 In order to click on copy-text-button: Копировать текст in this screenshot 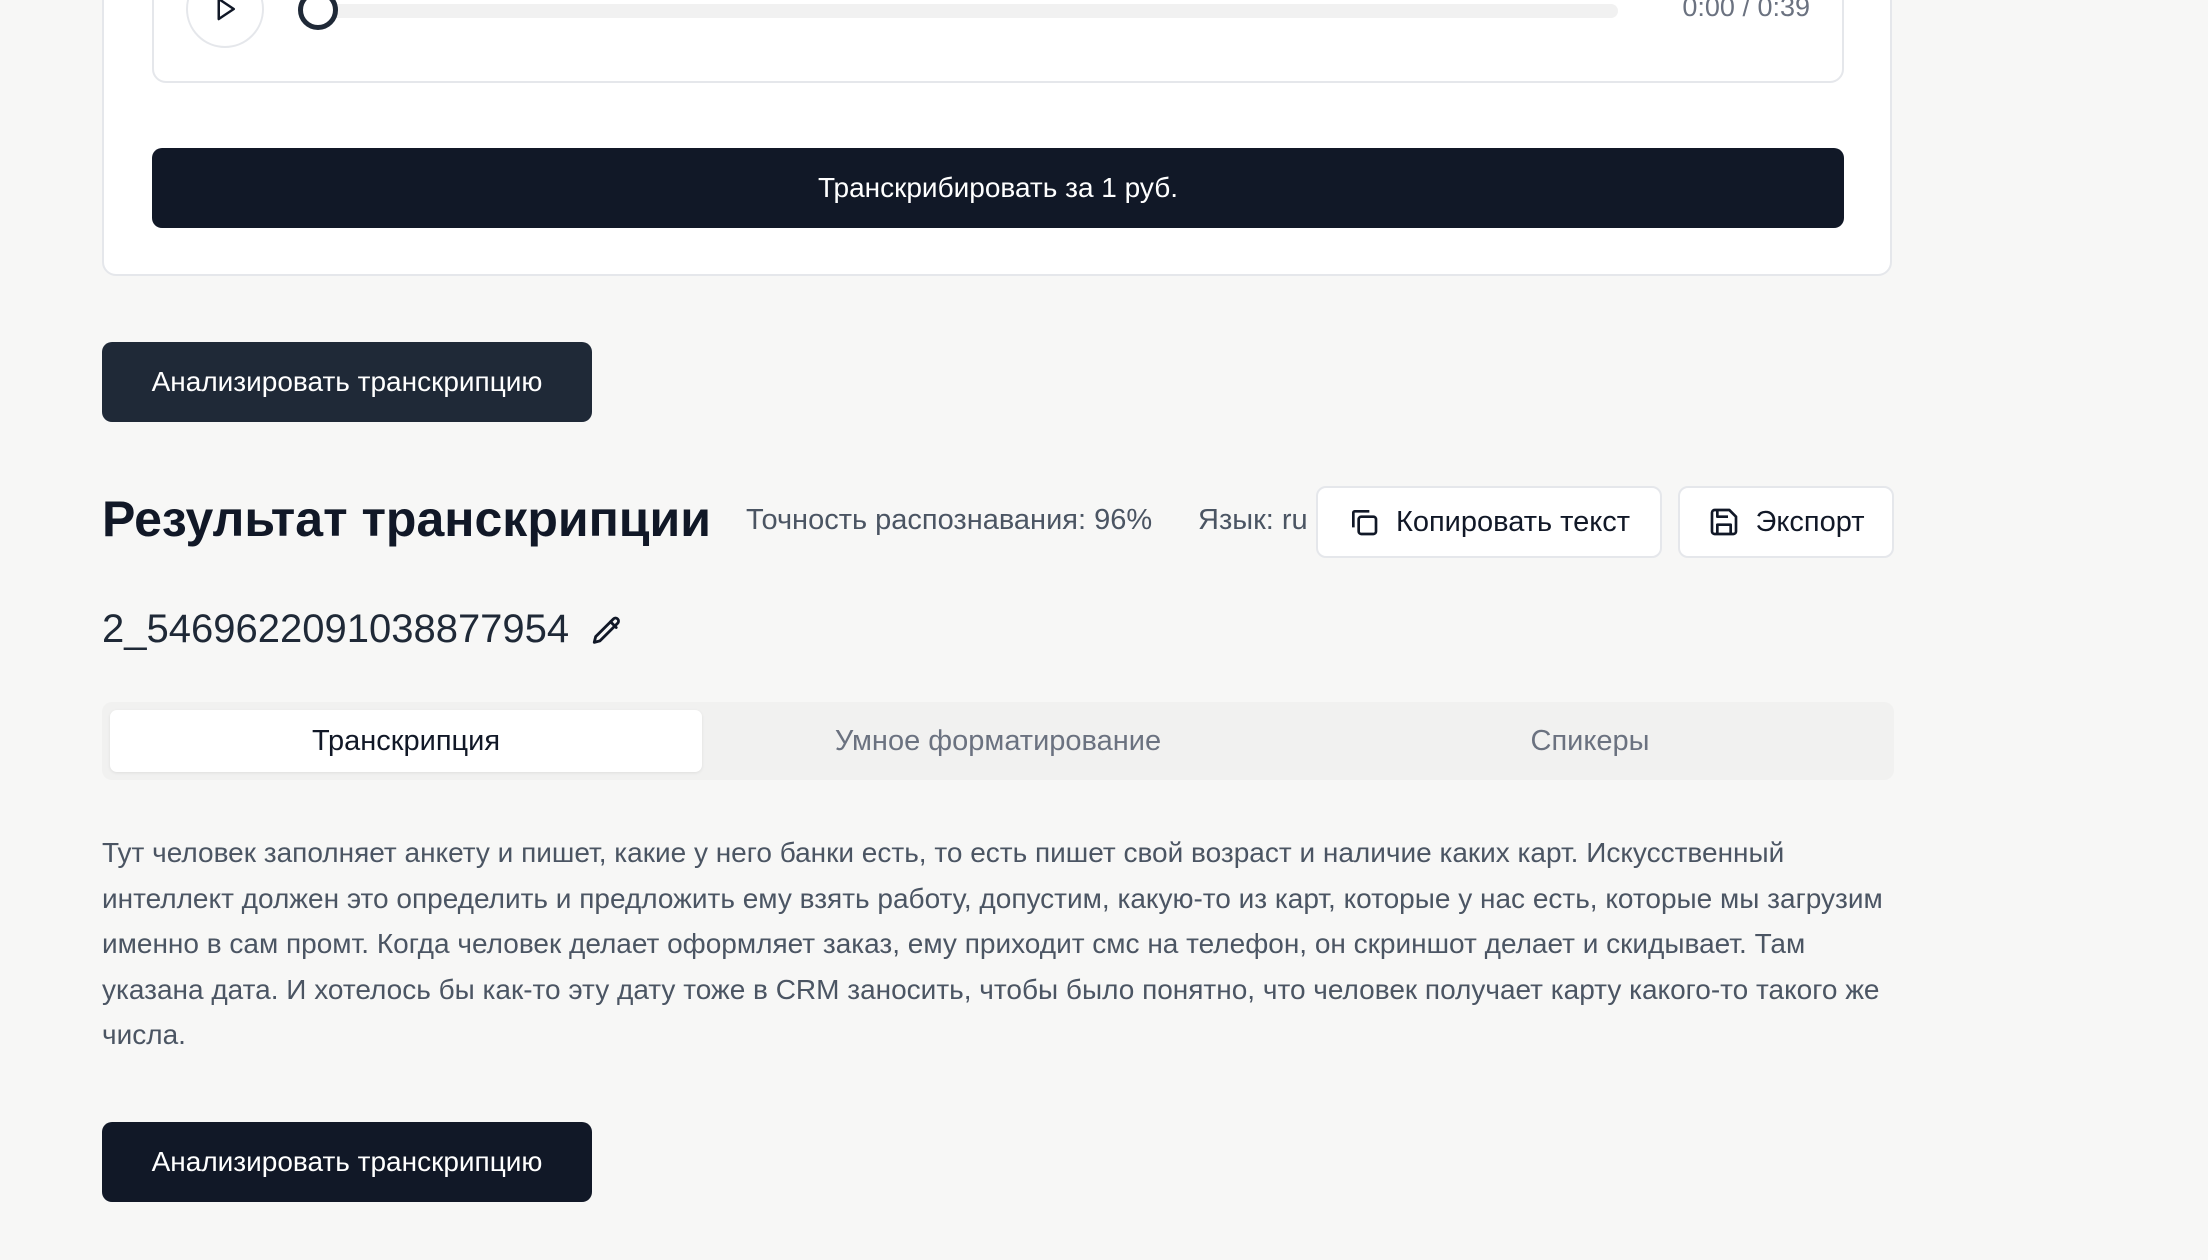, I will do `click(1489, 522)`.